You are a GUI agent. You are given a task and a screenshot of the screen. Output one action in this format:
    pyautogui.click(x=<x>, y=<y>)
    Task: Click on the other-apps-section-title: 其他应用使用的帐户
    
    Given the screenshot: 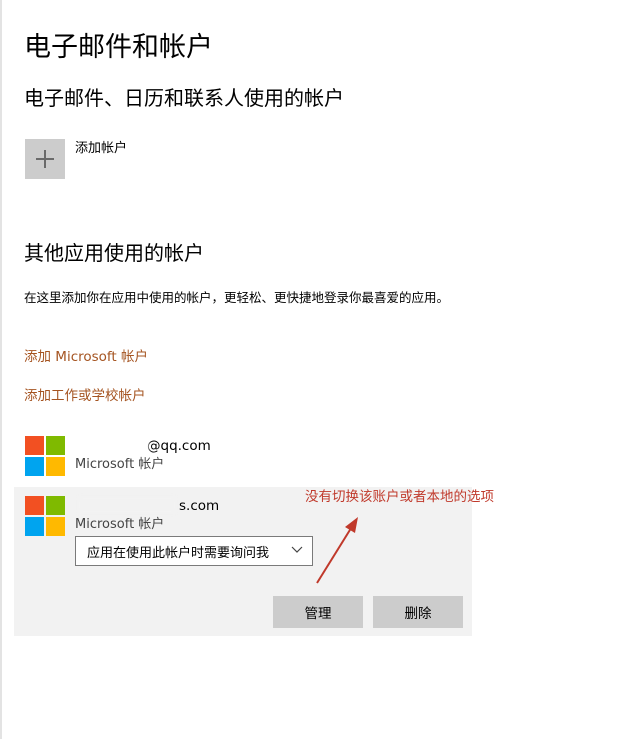 What is the action you would take?
    pyautogui.click(x=114, y=253)
    